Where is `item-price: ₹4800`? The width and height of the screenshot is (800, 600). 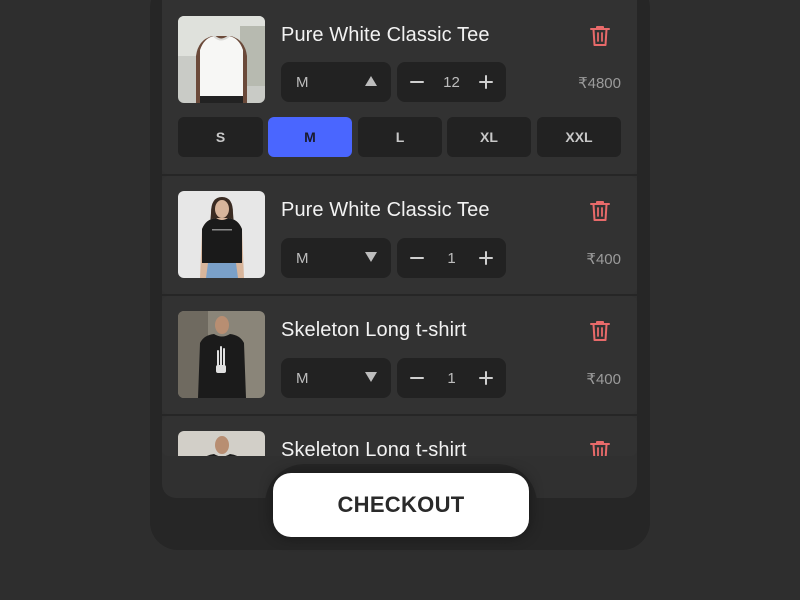 item-price: ₹4800 is located at coordinates (599, 83).